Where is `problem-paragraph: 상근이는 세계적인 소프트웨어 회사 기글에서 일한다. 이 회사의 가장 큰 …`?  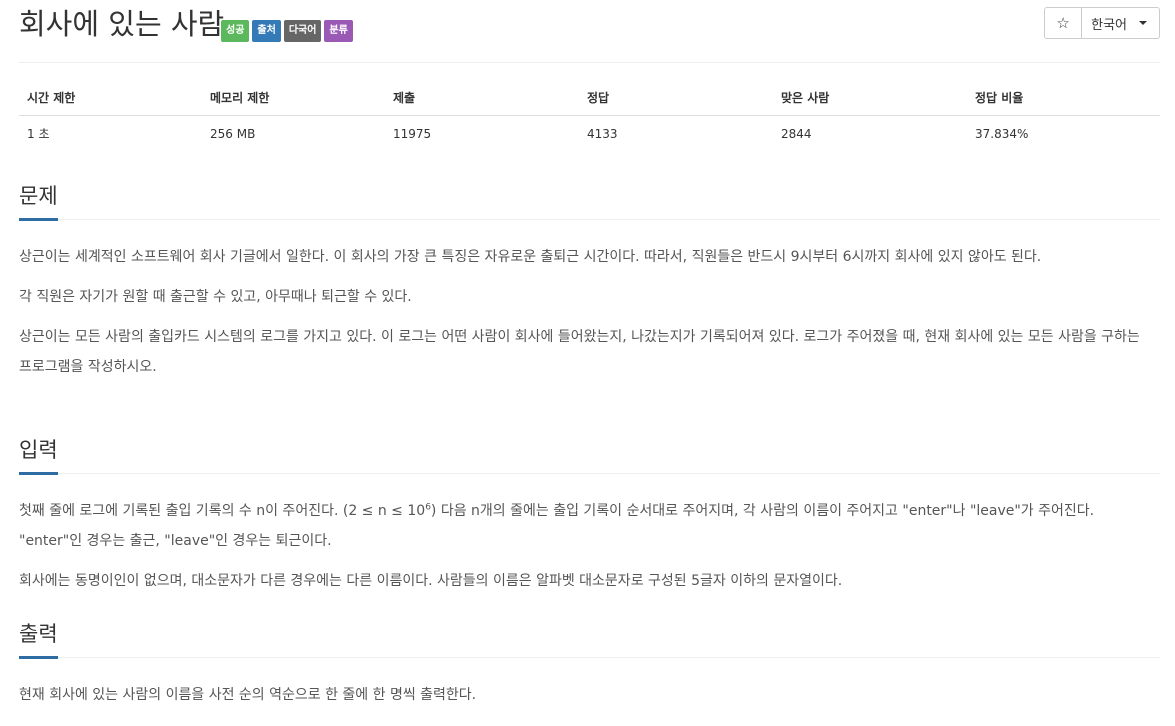 problem-paragraph: 상근이는 세계적인 소프트웨어 회사 기글에서 일한다. 이 회사의 가장 큰 … is located at coordinates (530, 257).